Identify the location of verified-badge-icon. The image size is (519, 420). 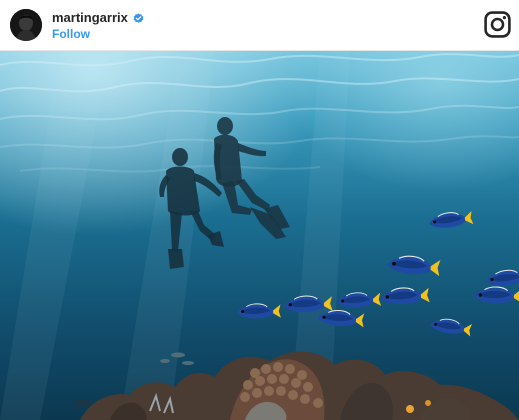
(138, 17).